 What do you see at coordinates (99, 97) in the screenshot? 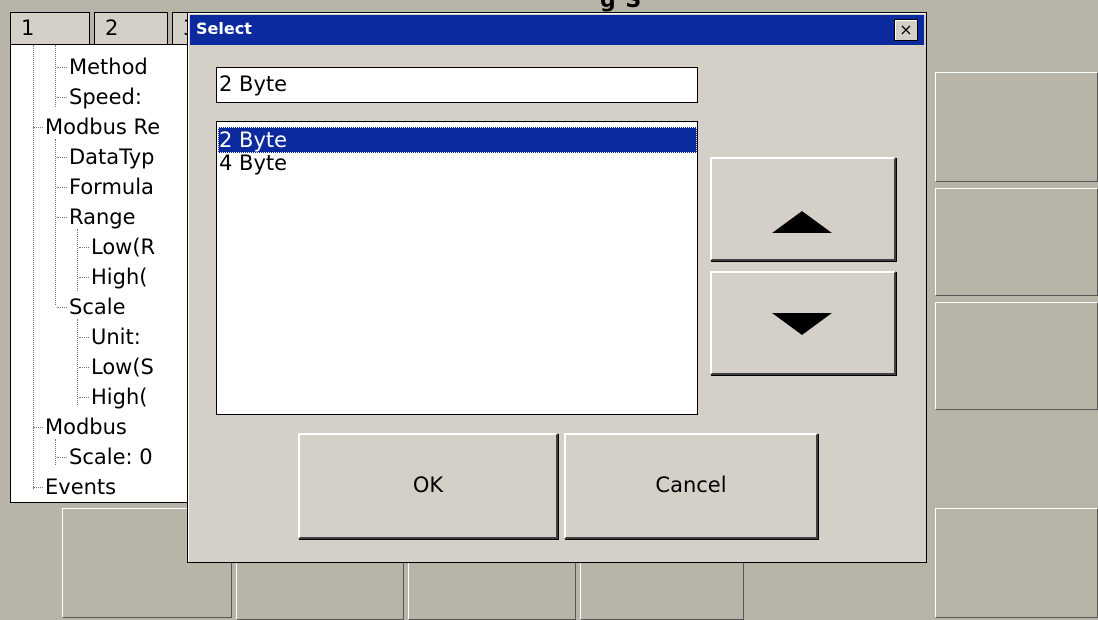
I see `tree-item-speed: Speed:` at bounding box center [99, 97].